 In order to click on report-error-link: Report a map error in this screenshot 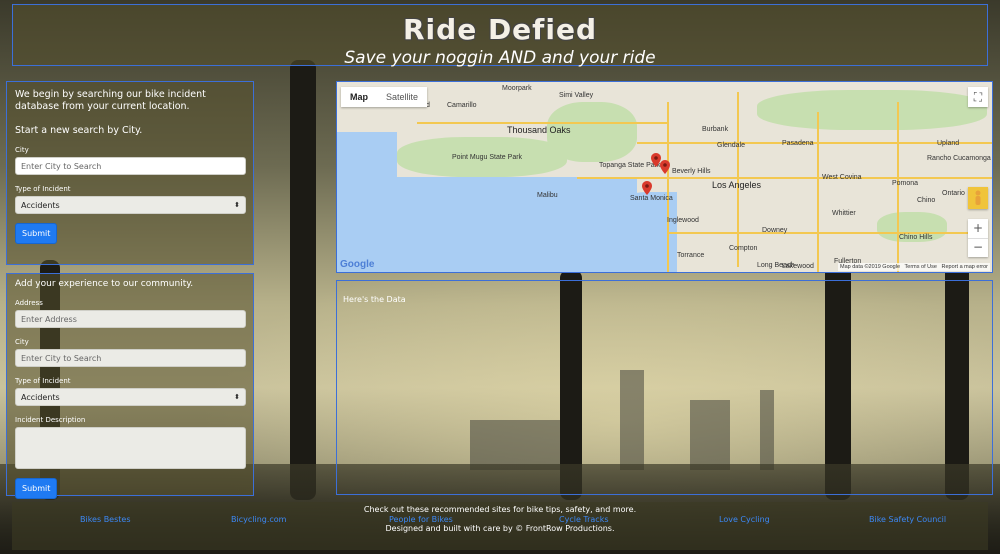, I will do `click(965, 267)`.